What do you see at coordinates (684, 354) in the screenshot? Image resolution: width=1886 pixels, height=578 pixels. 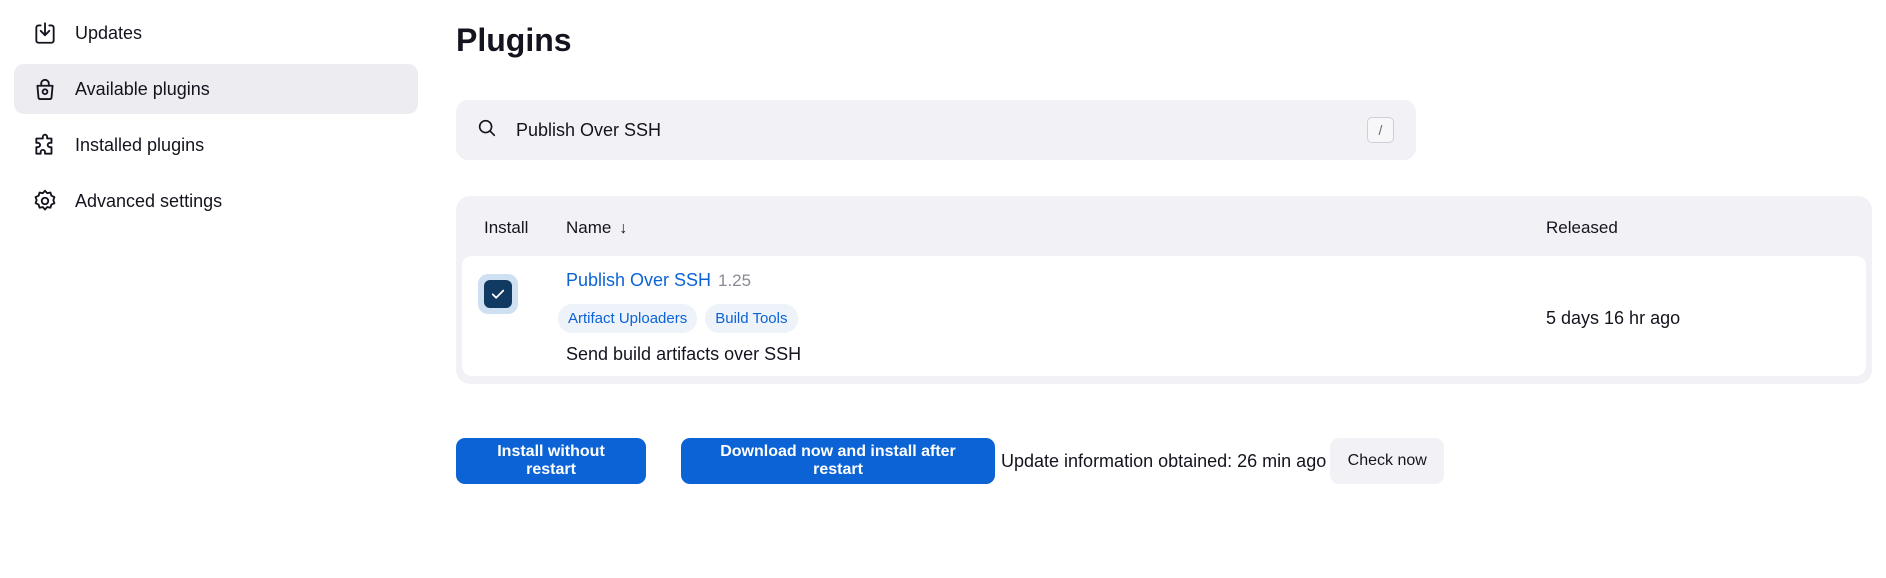 I see `plugin-description: Send build artifacts over SSH` at bounding box center [684, 354].